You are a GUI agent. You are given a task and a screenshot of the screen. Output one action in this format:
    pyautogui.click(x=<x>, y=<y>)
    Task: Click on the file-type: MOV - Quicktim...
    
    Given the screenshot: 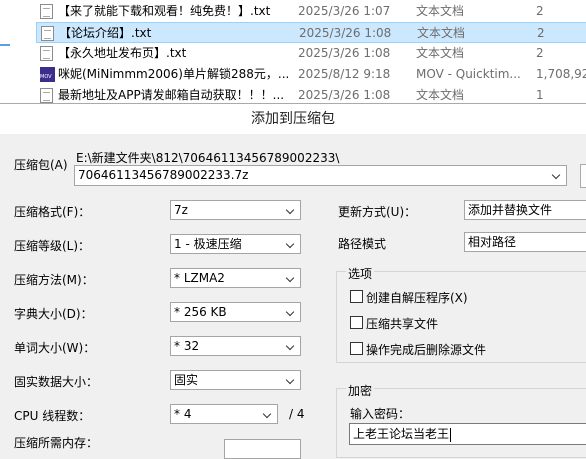 What is the action you would take?
    pyautogui.click(x=468, y=74)
    